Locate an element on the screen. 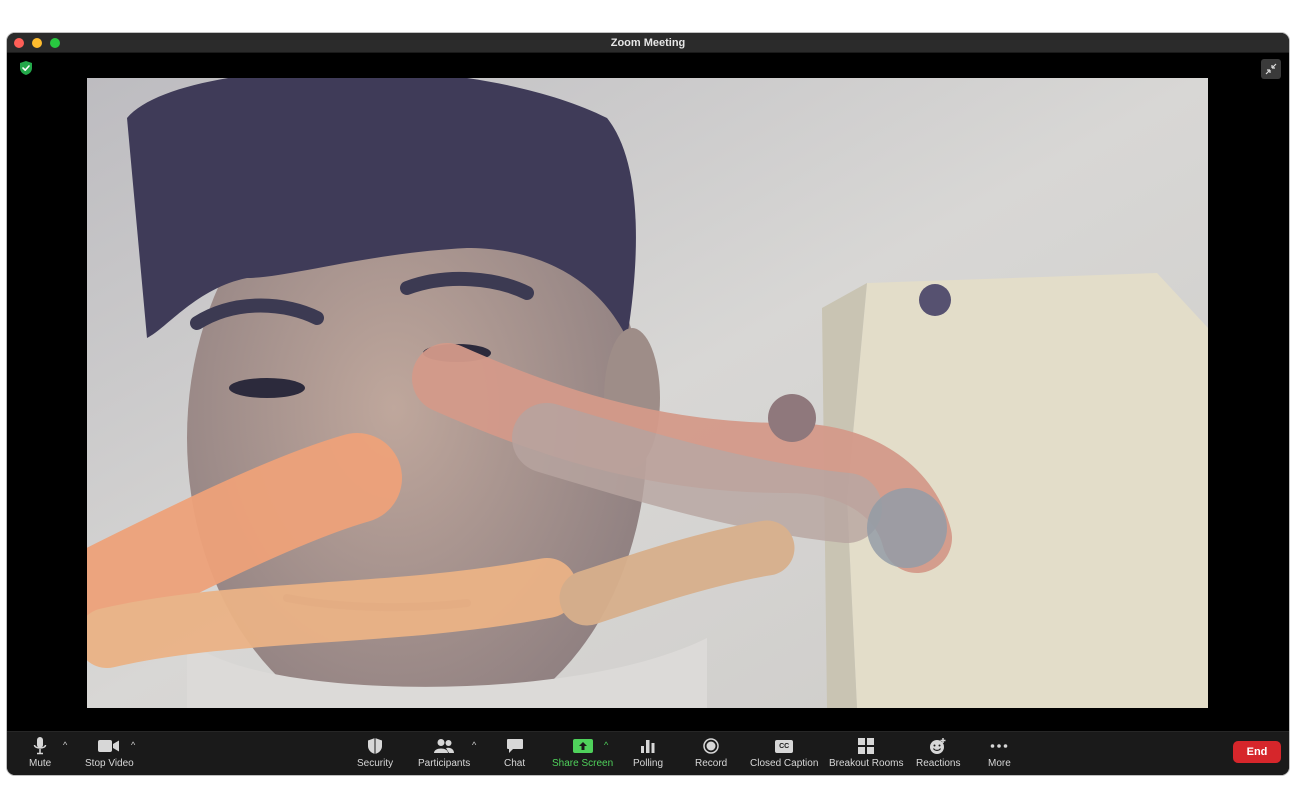 The width and height of the screenshot is (1296, 810). close-window-button is located at coordinates (19, 43).